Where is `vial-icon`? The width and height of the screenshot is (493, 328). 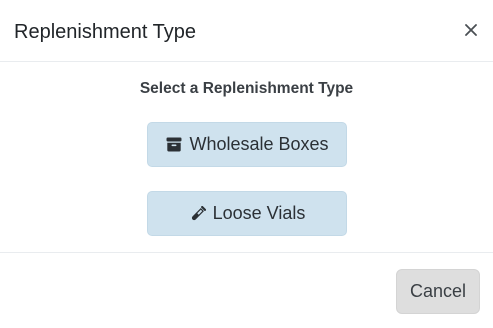 vial-icon is located at coordinates (198, 214).